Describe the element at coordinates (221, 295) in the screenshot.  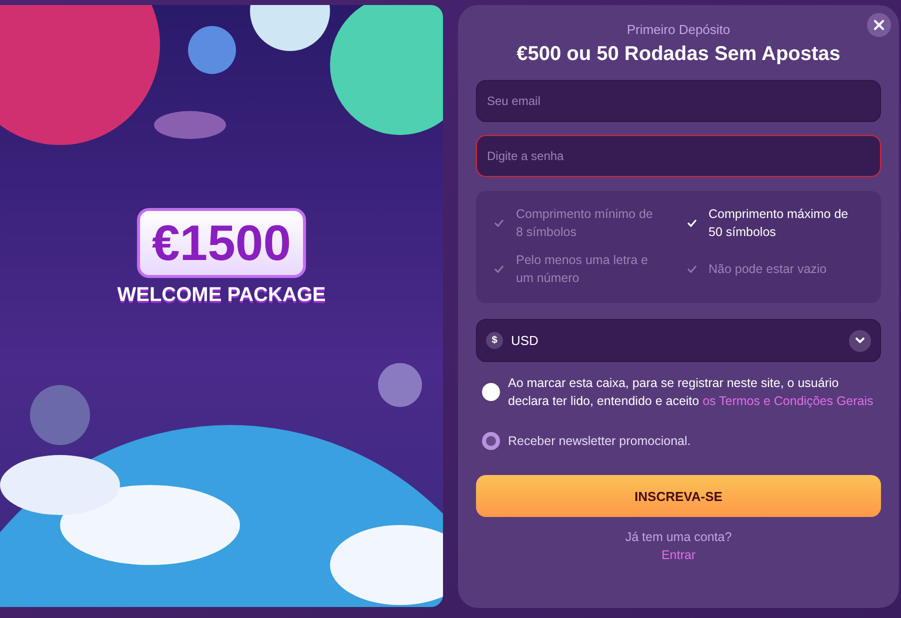
I see `bonus-caption: WELCOME PACKAGE` at that location.